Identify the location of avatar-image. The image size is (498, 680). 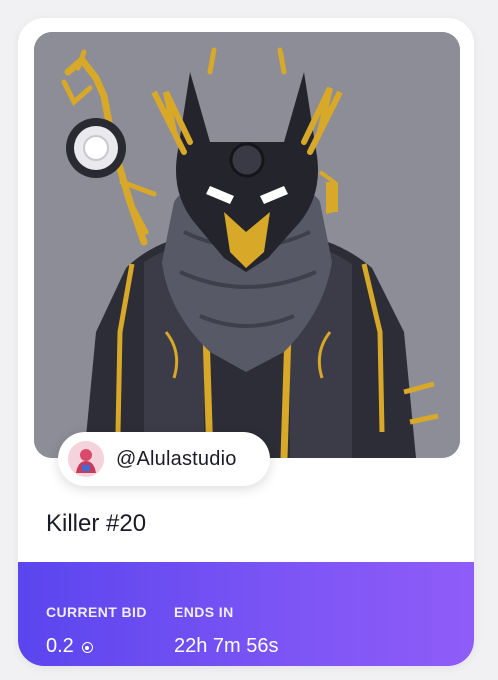
(86, 459).